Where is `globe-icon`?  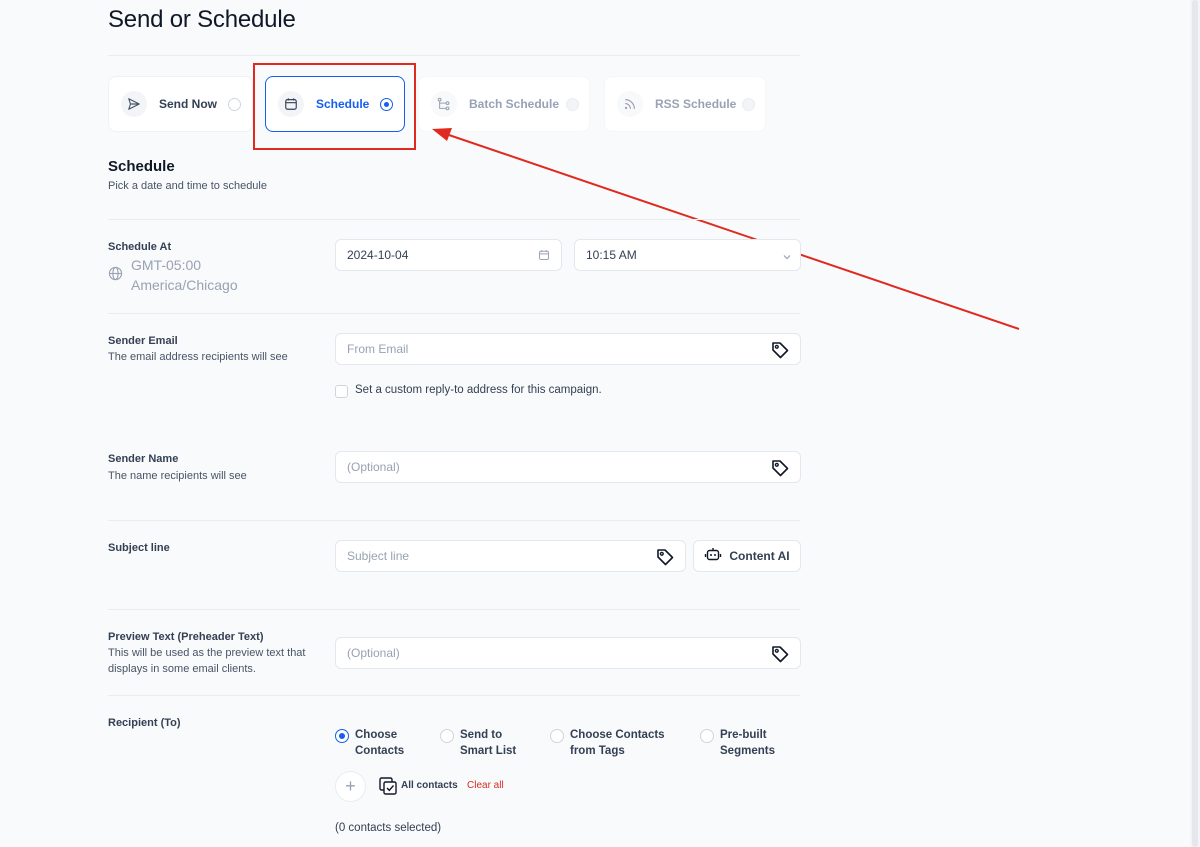
globe-icon is located at coordinates (115, 276).